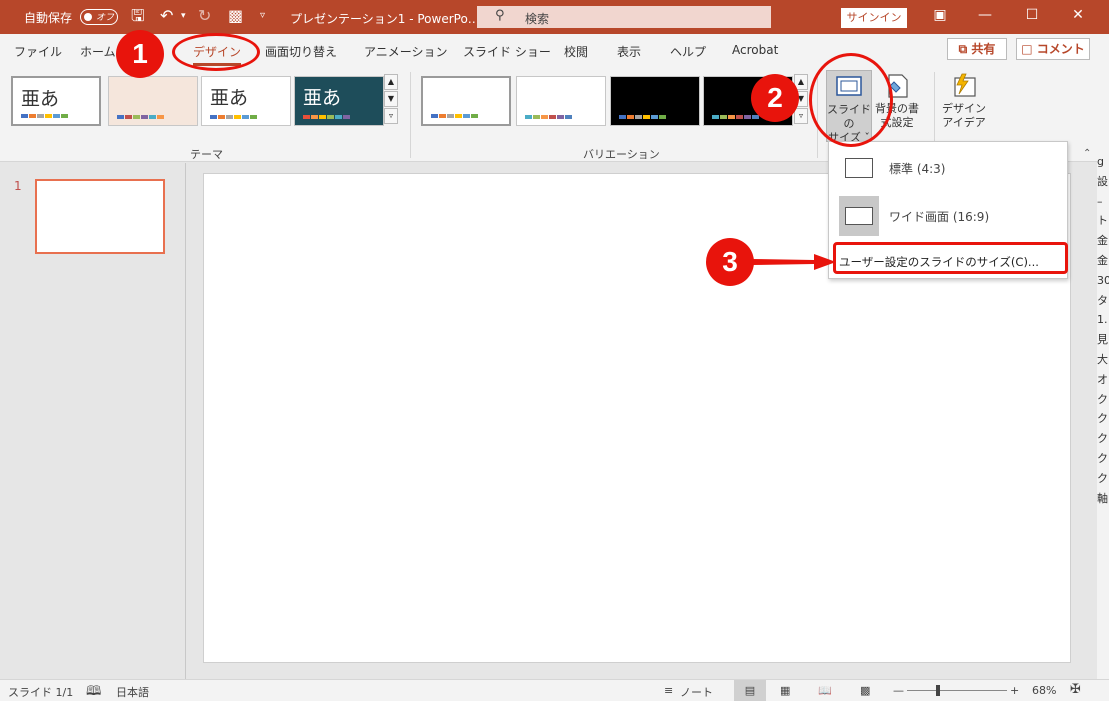 The height and width of the screenshot is (701, 1109). What do you see at coordinates (206, 154) in the screenshot?
I see `themes-group-label: テーマ` at bounding box center [206, 154].